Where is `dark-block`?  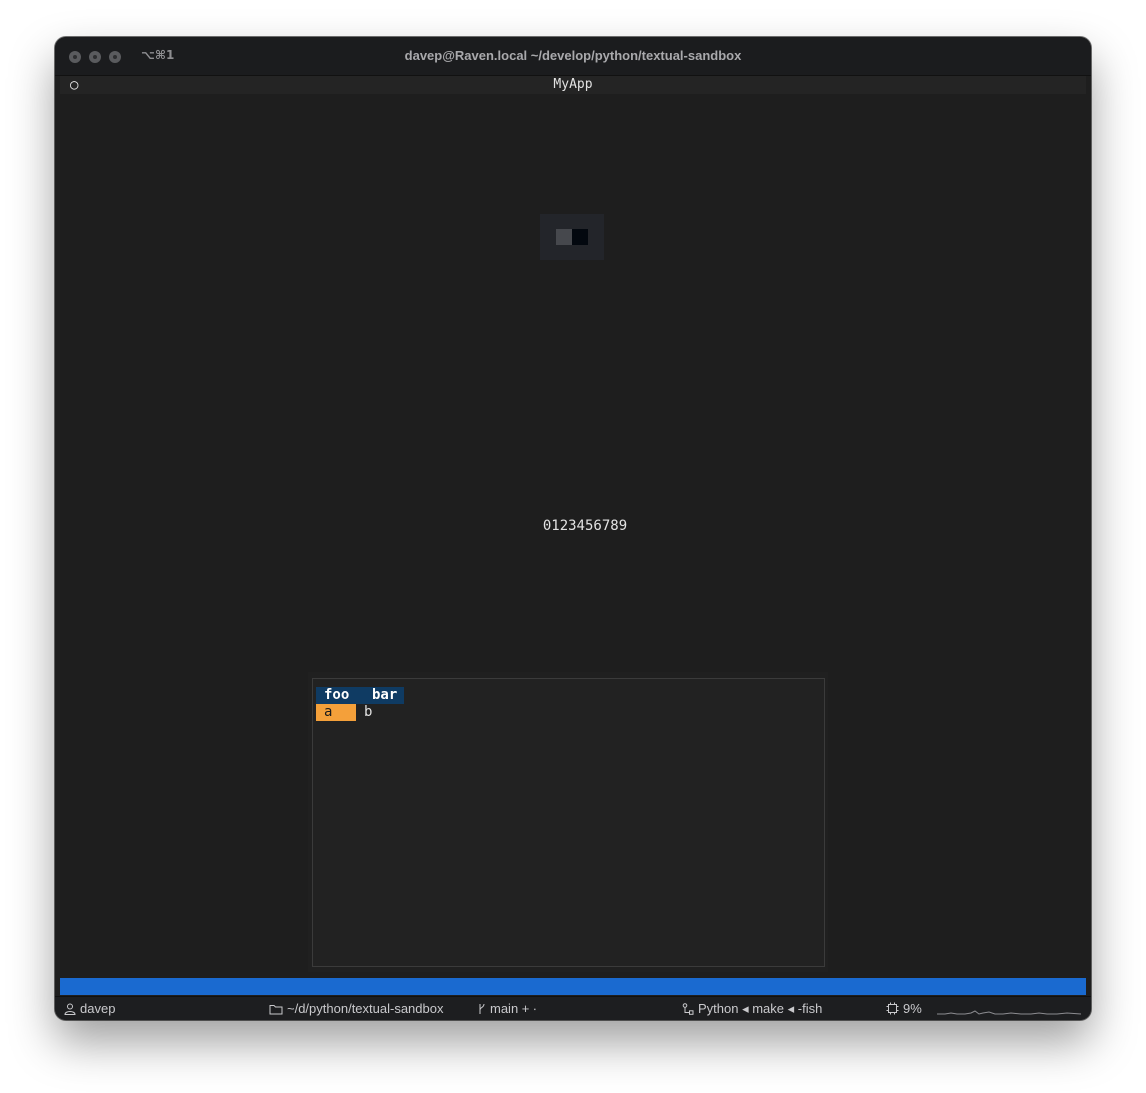 dark-block is located at coordinates (580, 237).